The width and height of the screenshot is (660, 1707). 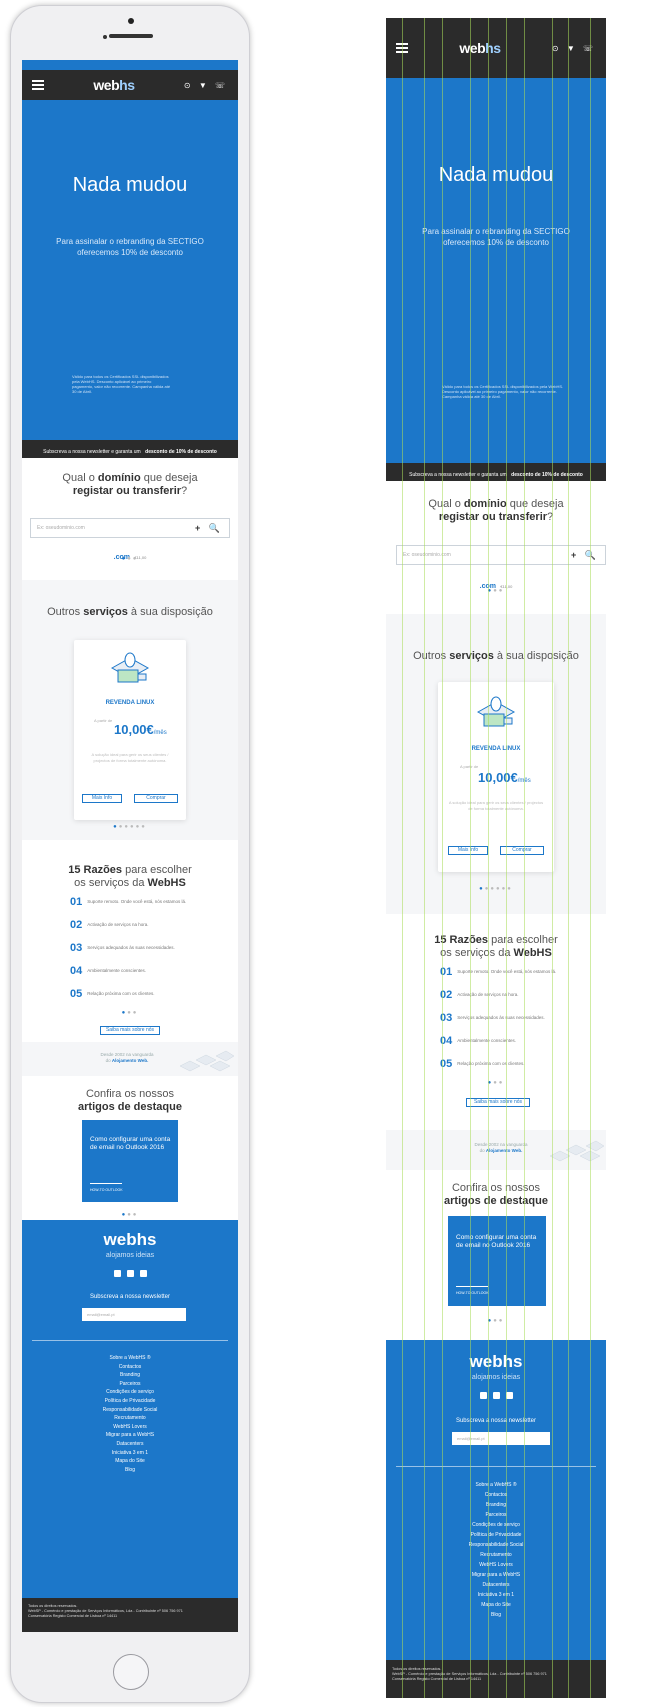 I want to click on article-tag: HOW-TO OUTLOOK, so click(x=106, y=1190).